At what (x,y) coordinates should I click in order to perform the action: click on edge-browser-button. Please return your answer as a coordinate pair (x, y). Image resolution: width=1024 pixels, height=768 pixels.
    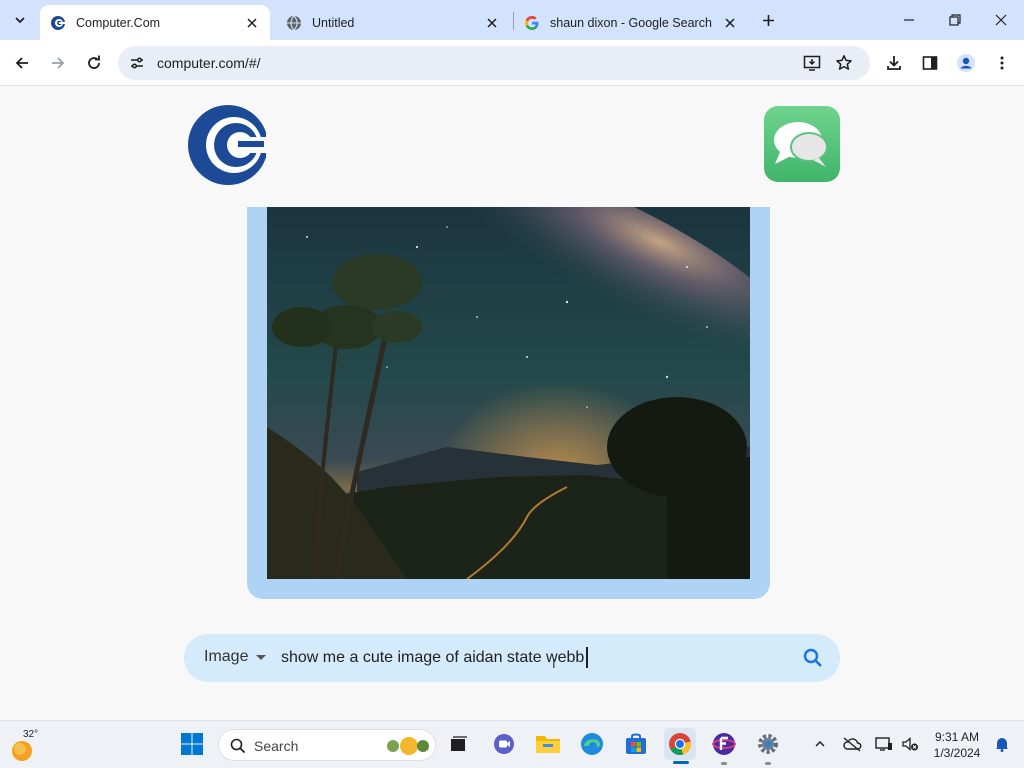
    Looking at the image, I should click on (592, 744).